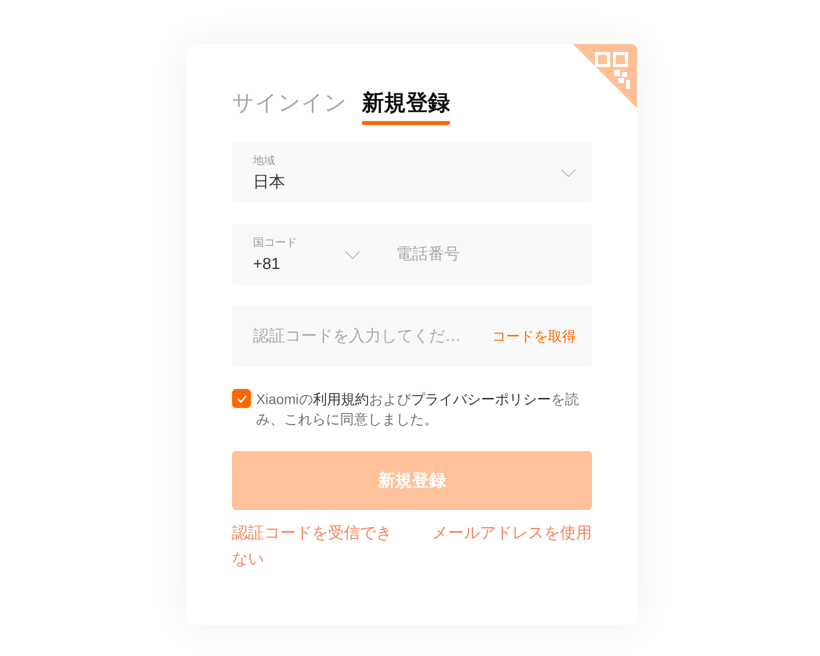 This screenshot has width=820, height=656. What do you see at coordinates (275, 243) in the screenshot?
I see `field-label: 国コード` at bounding box center [275, 243].